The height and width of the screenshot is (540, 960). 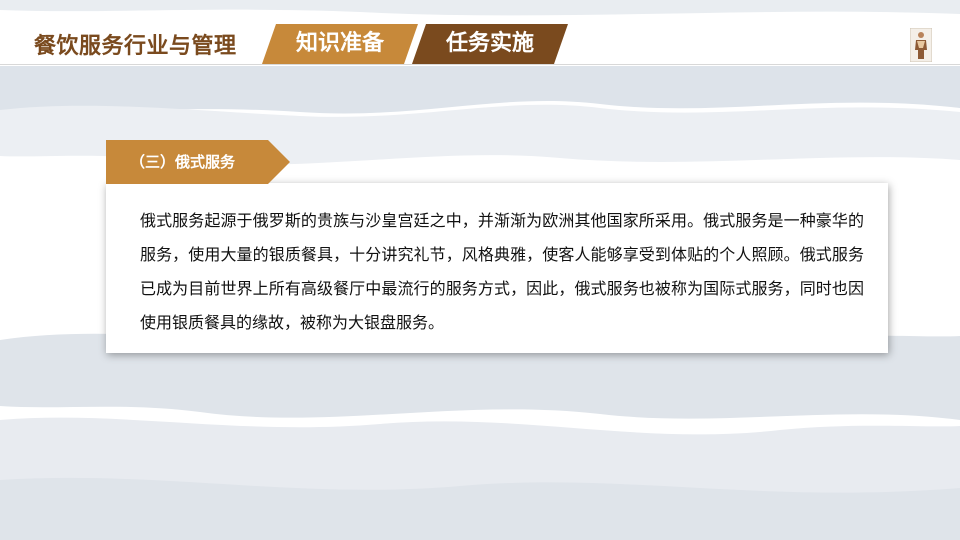 What do you see at coordinates (921, 45) in the screenshot?
I see `figure-logo-icon` at bounding box center [921, 45].